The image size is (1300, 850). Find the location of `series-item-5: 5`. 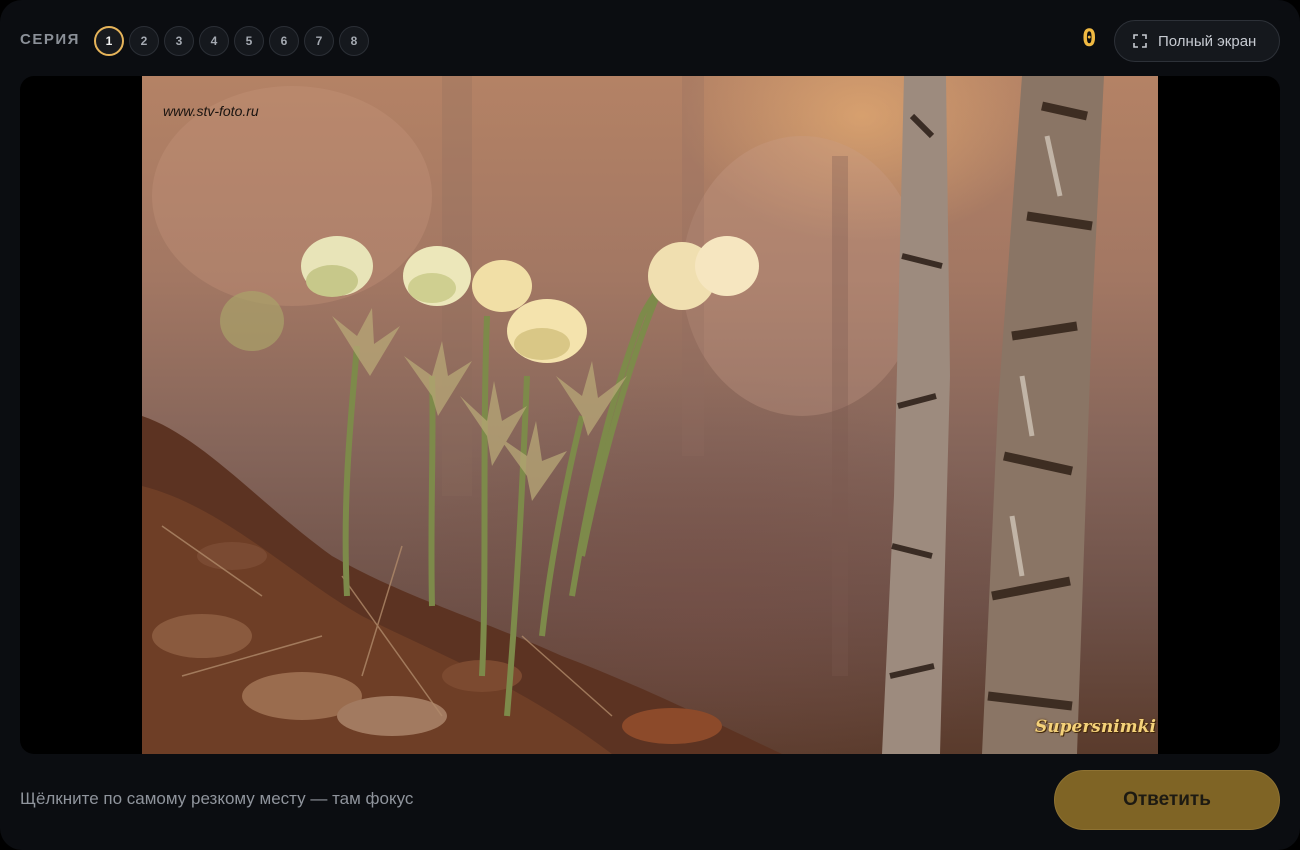

series-item-5: 5 is located at coordinates (249, 41).